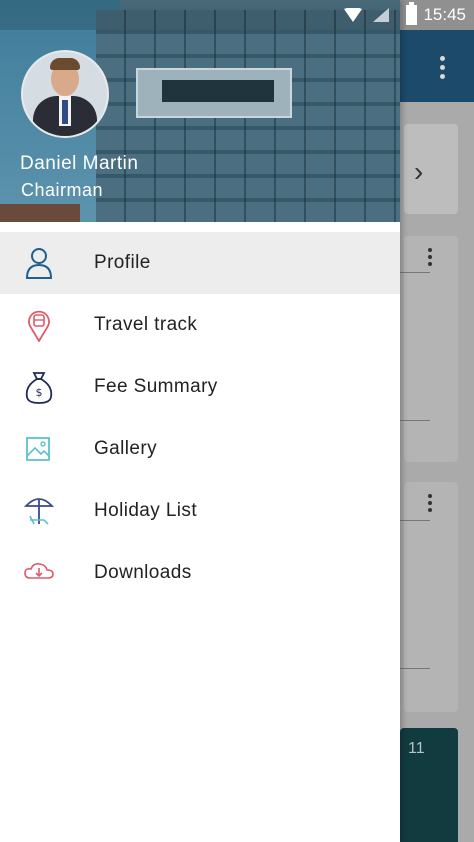 Image resolution: width=474 pixels, height=842 pixels. What do you see at coordinates (200, 325) in the screenshot?
I see `menu-item-travel-track: Travel track` at bounding box center [200, 325].